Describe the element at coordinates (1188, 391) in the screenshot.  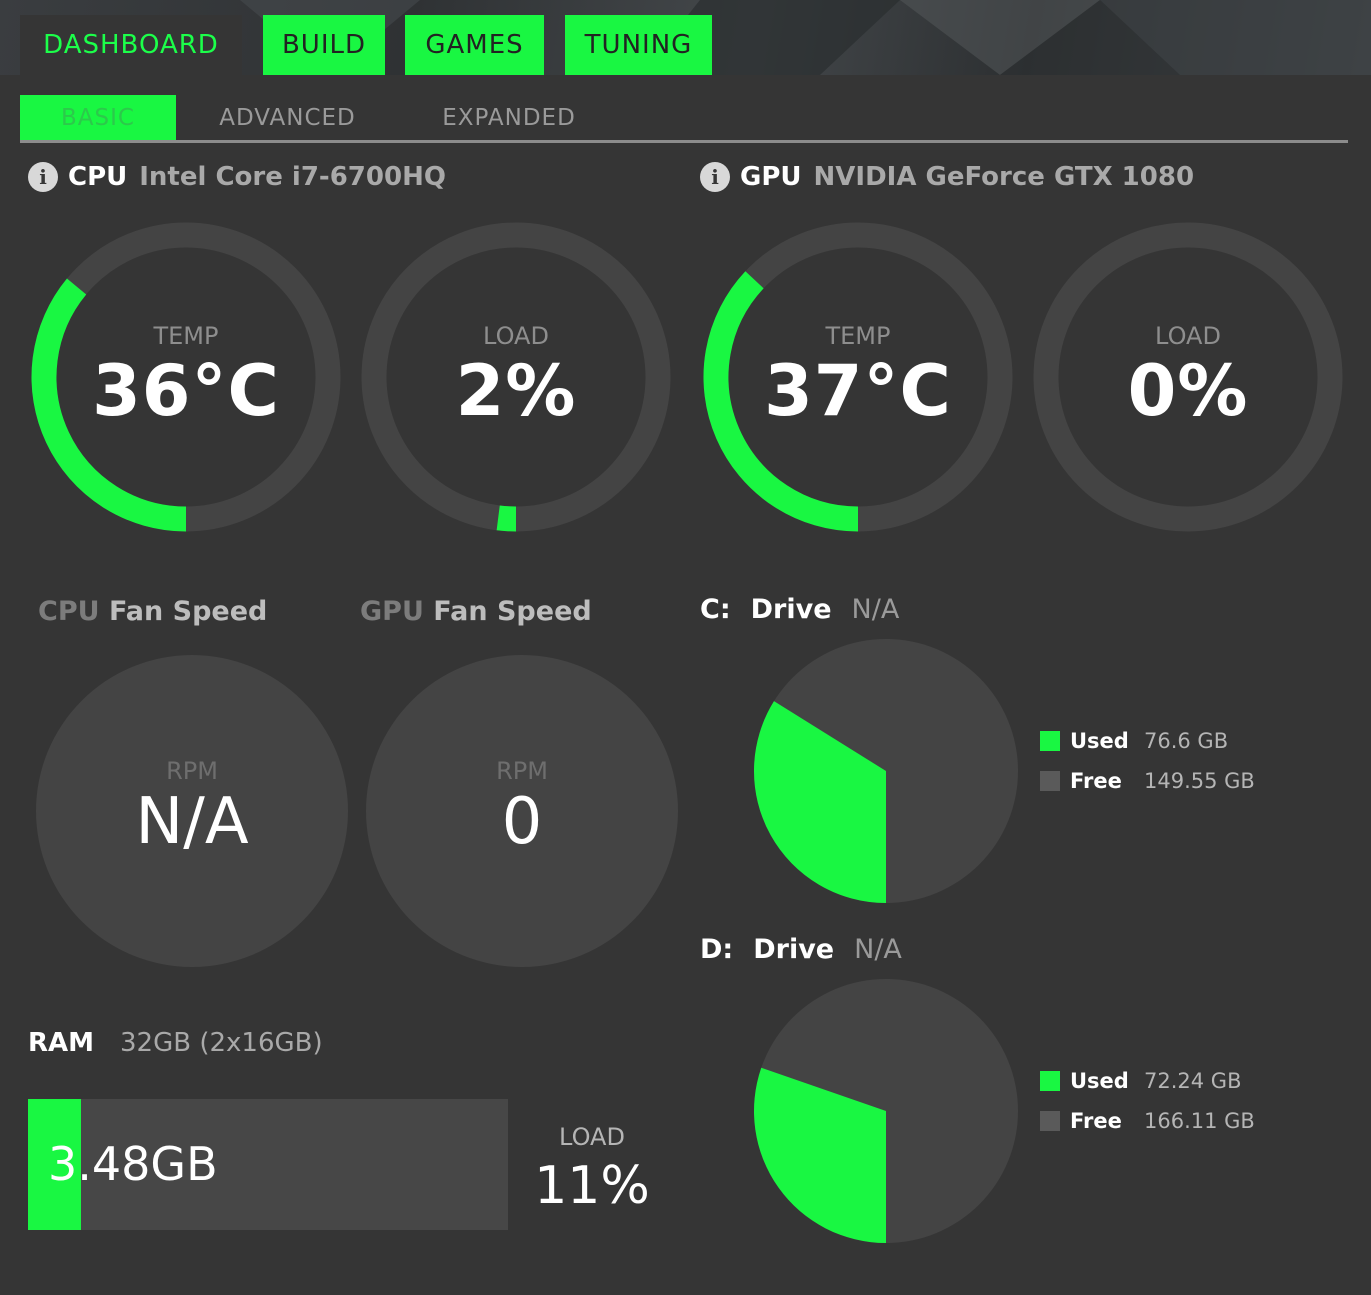
I see `gauge-value: 0%` at that location.